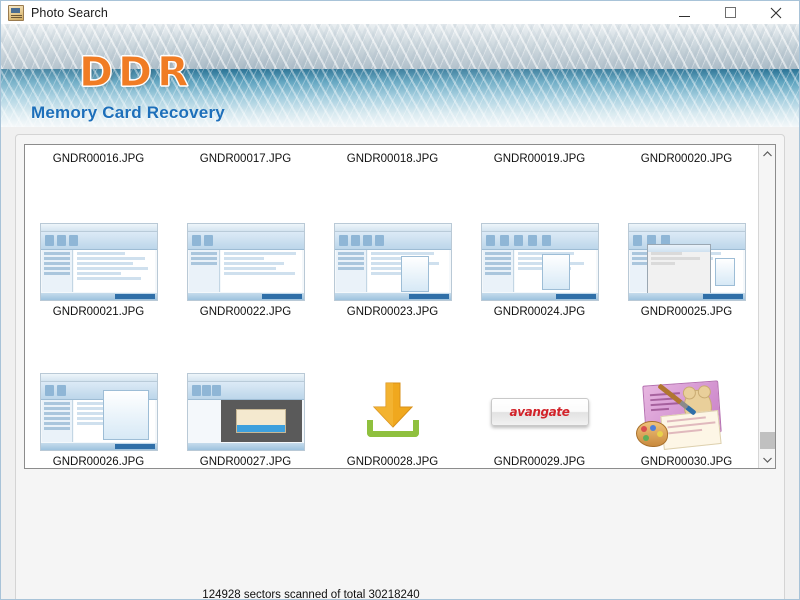 This screenshot has height=600, width=800. Describe the element at coordinates (686, 159) in the screenshot. I see `thumbnail-caption: GNDR00020.JPG` at that location.